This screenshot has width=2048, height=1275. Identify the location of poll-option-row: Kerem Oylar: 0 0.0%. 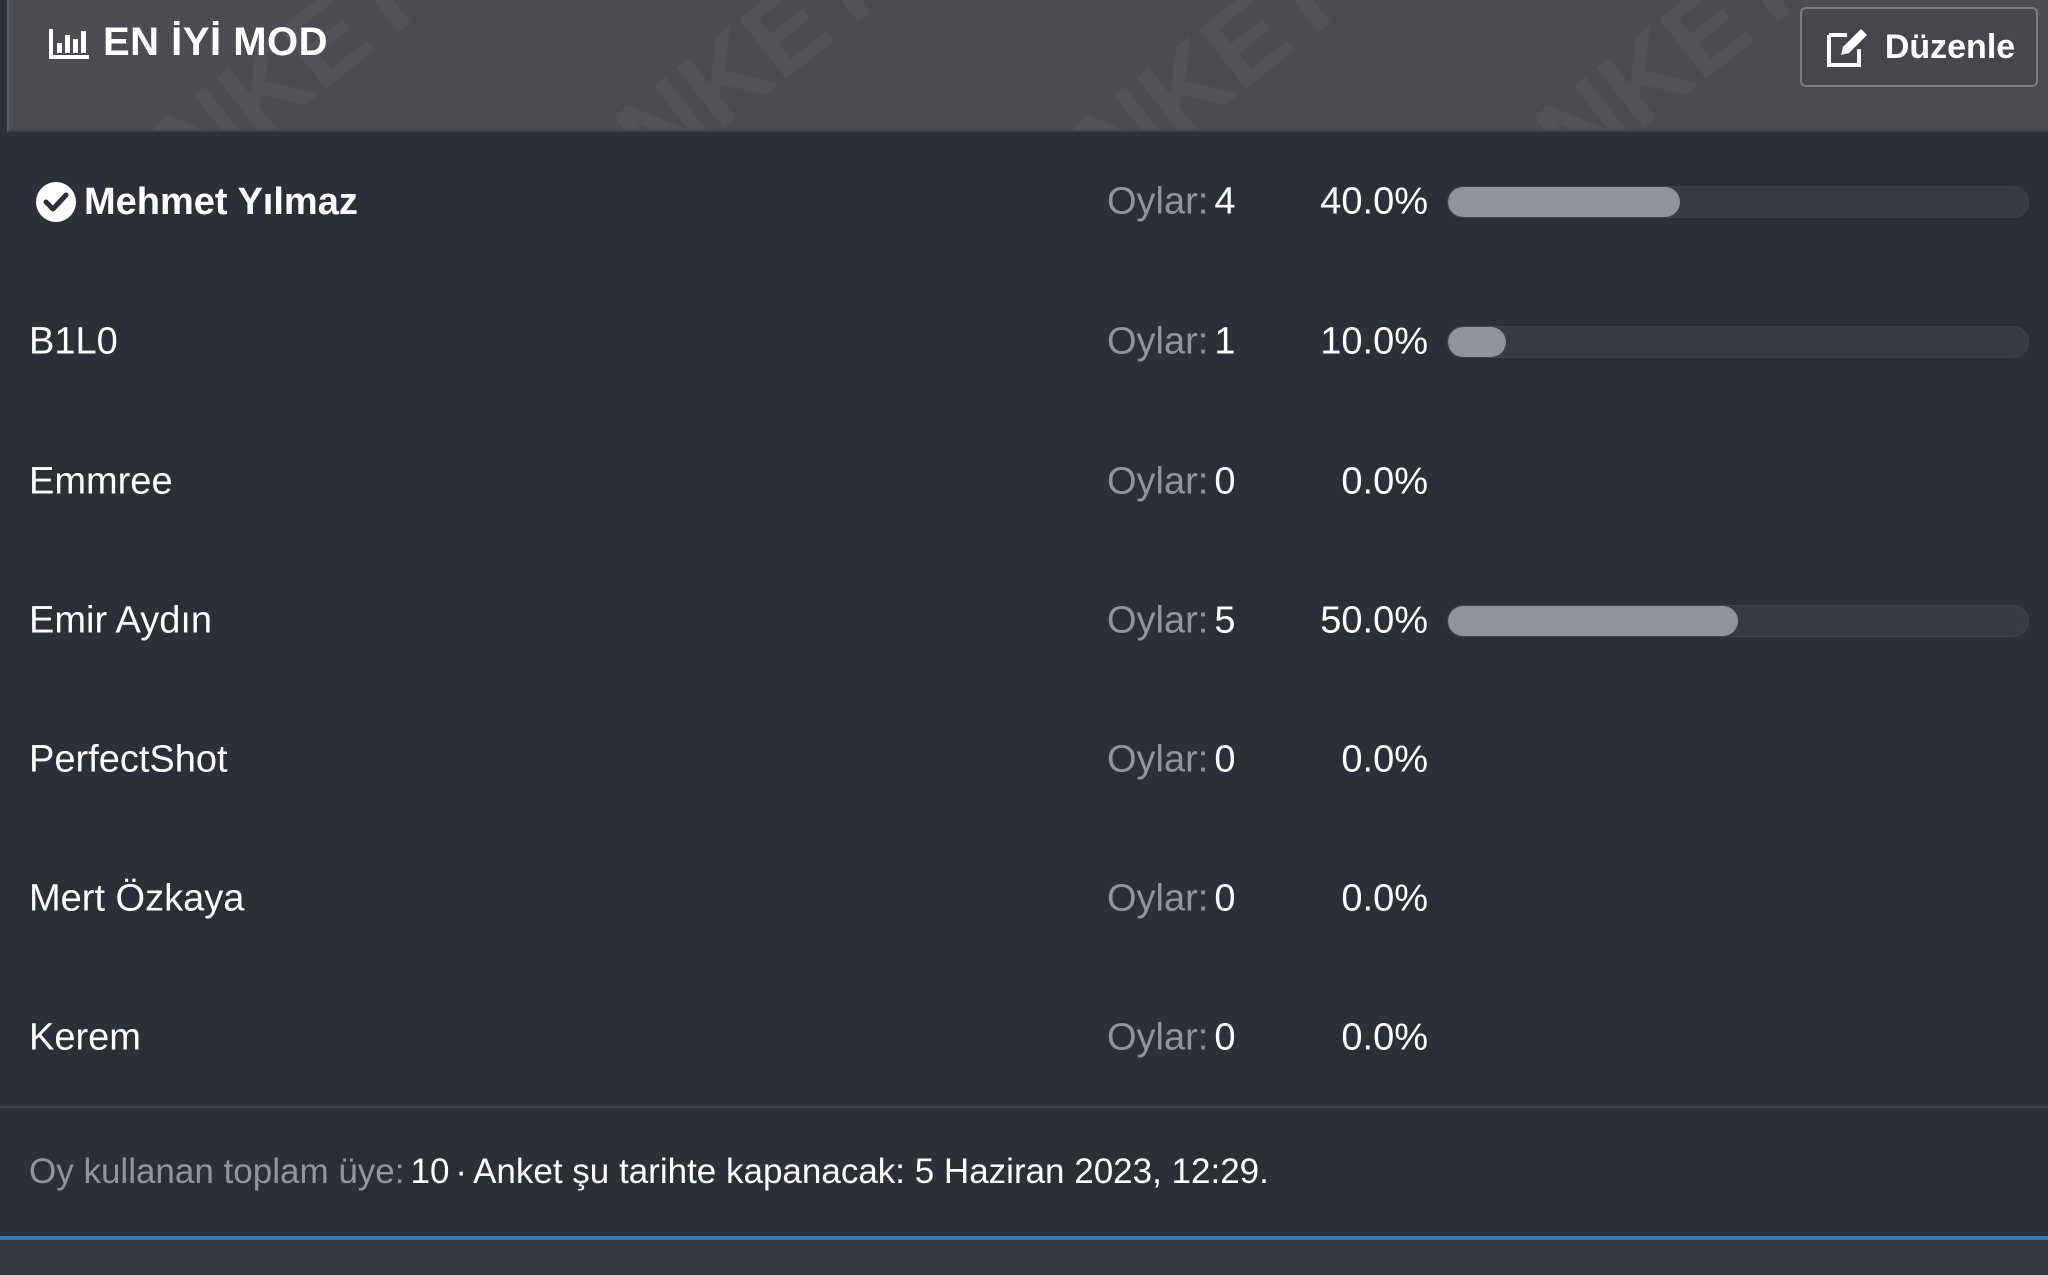
(1024, 1038).